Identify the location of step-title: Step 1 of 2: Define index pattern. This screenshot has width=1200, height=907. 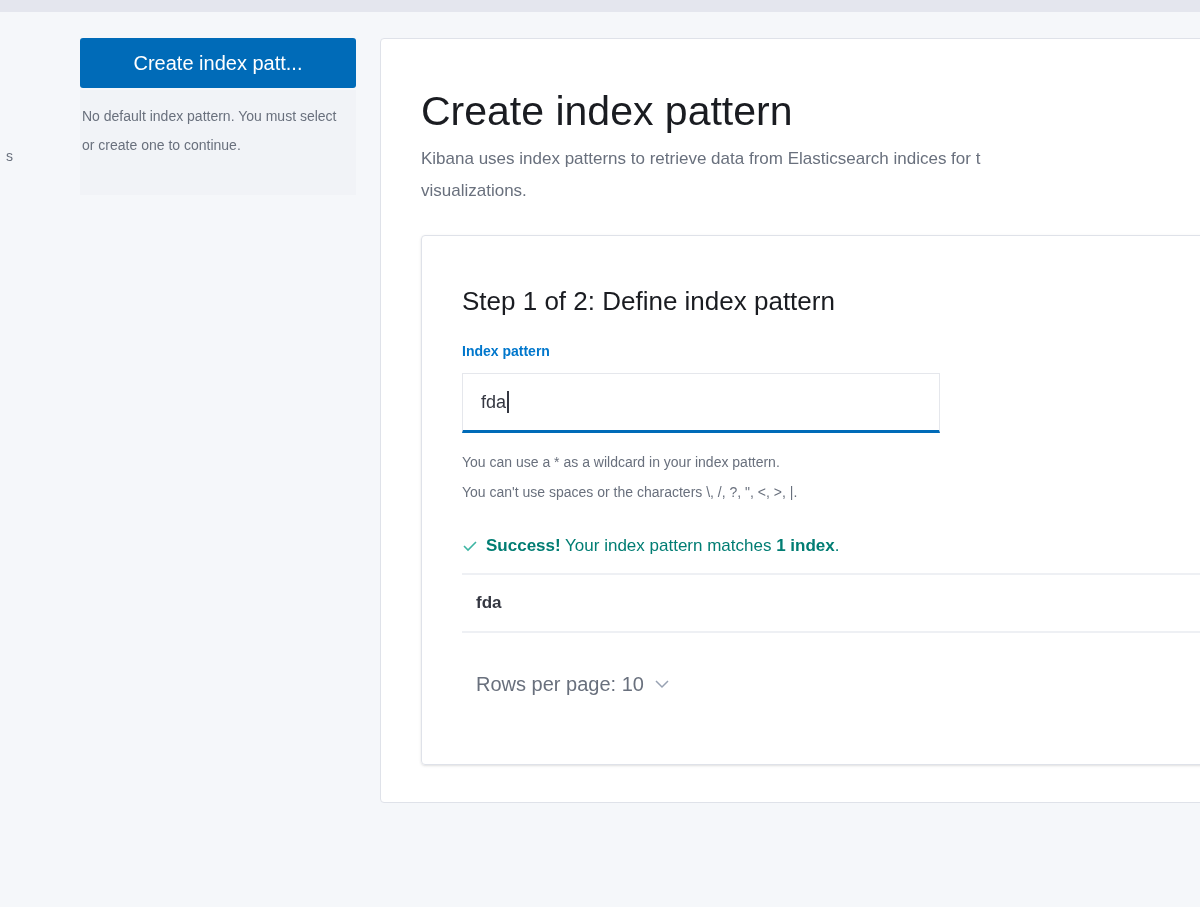
(649, 301).